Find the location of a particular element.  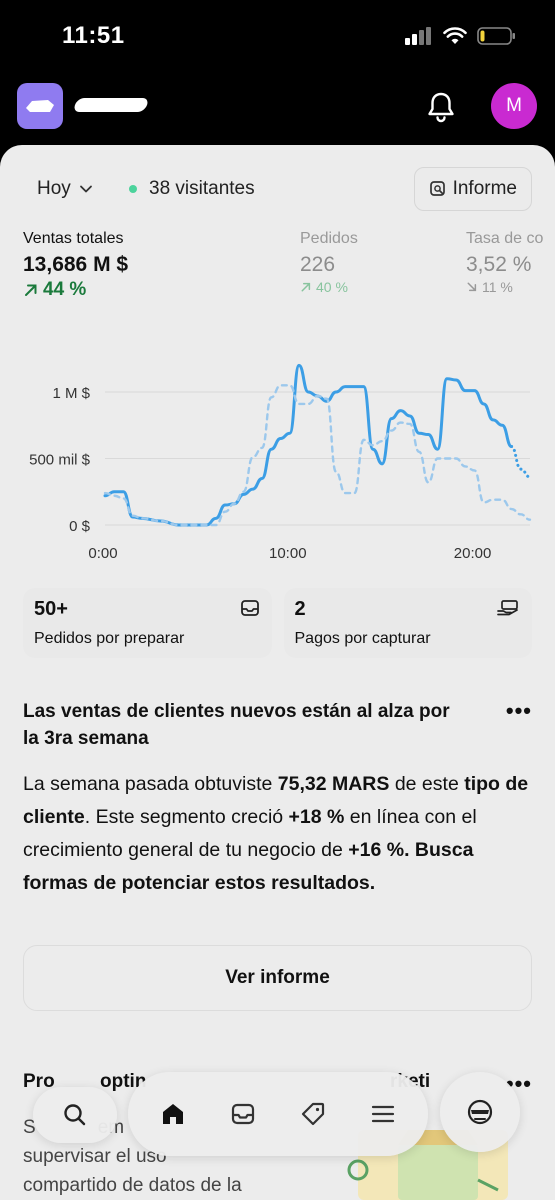

live-visitors: 38 visitantes is located at coordinates (192, 189).